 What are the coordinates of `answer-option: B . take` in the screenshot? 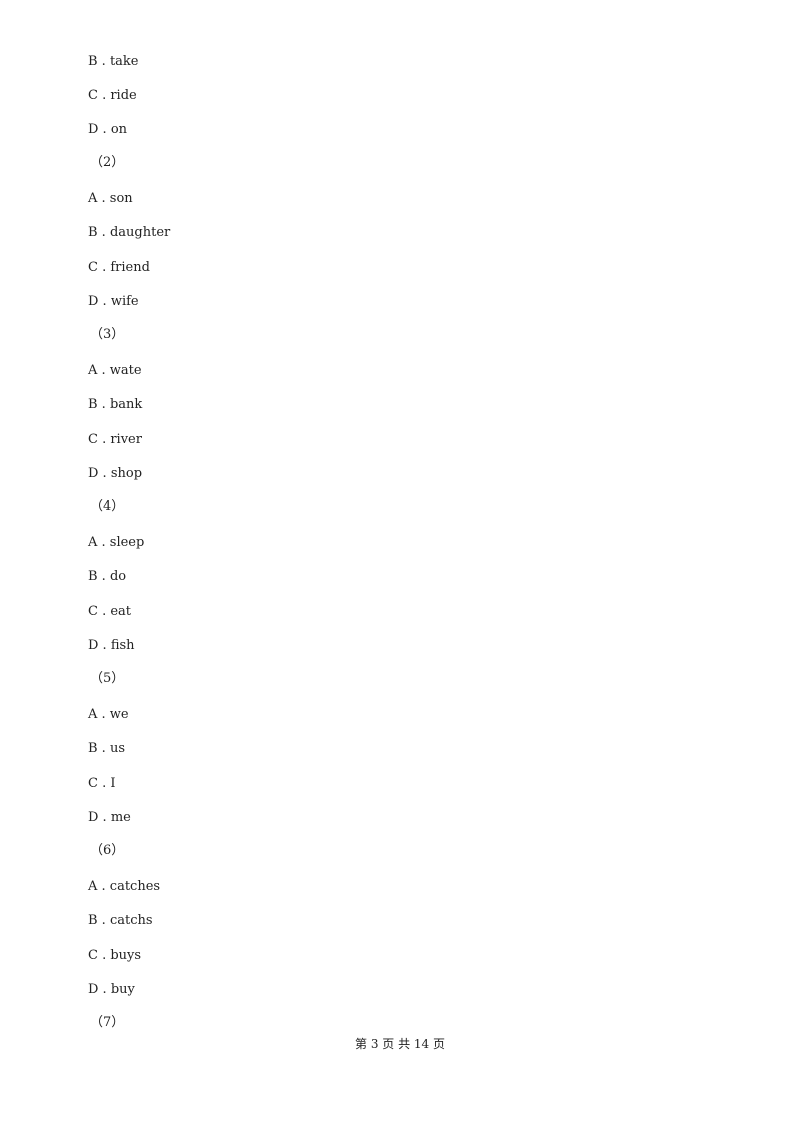 It's located at (113, 61).